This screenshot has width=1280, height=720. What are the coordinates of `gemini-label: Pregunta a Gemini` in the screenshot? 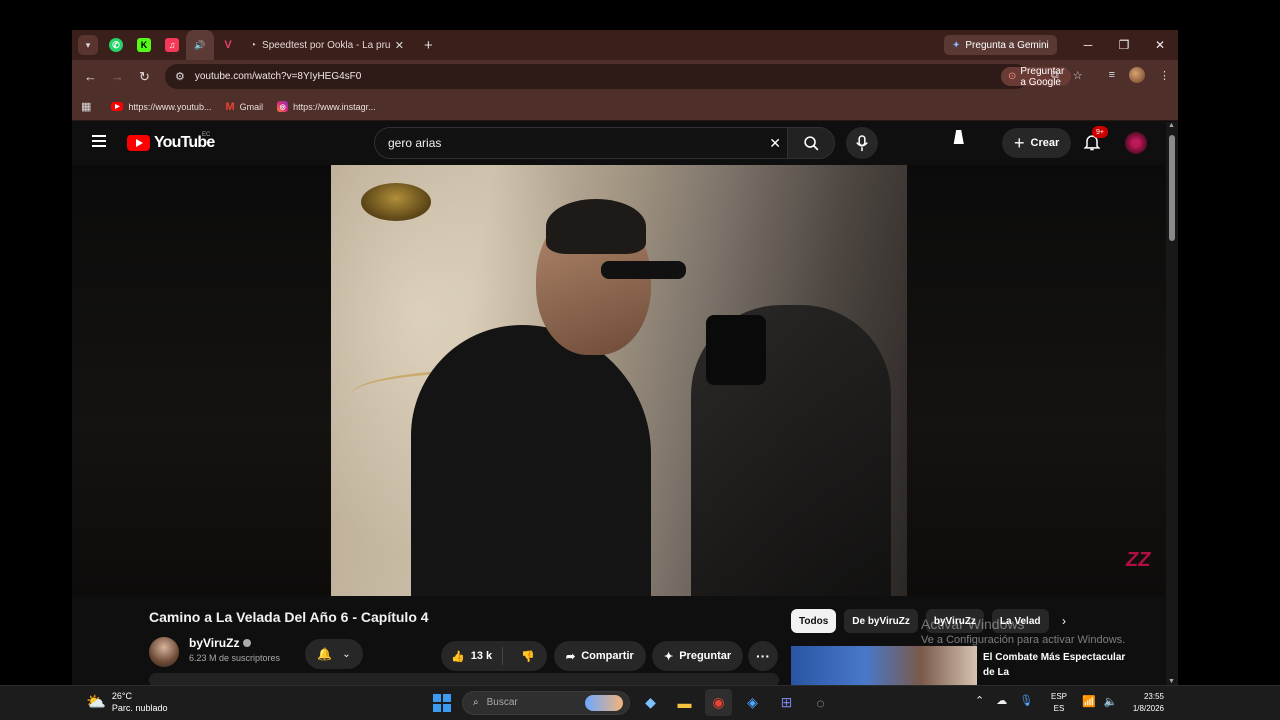 It's located at (1007, 45).